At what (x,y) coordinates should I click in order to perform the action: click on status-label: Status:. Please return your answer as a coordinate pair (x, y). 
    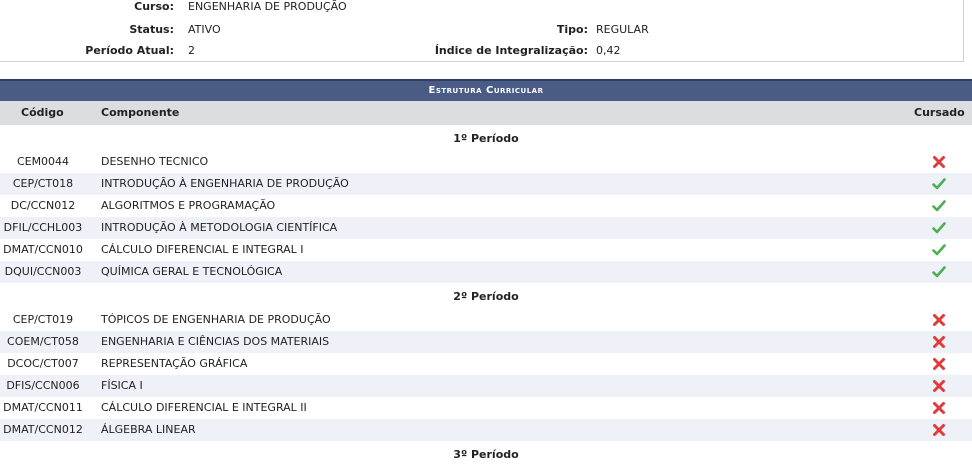
    Looking at the image, I should click on (151, 29).